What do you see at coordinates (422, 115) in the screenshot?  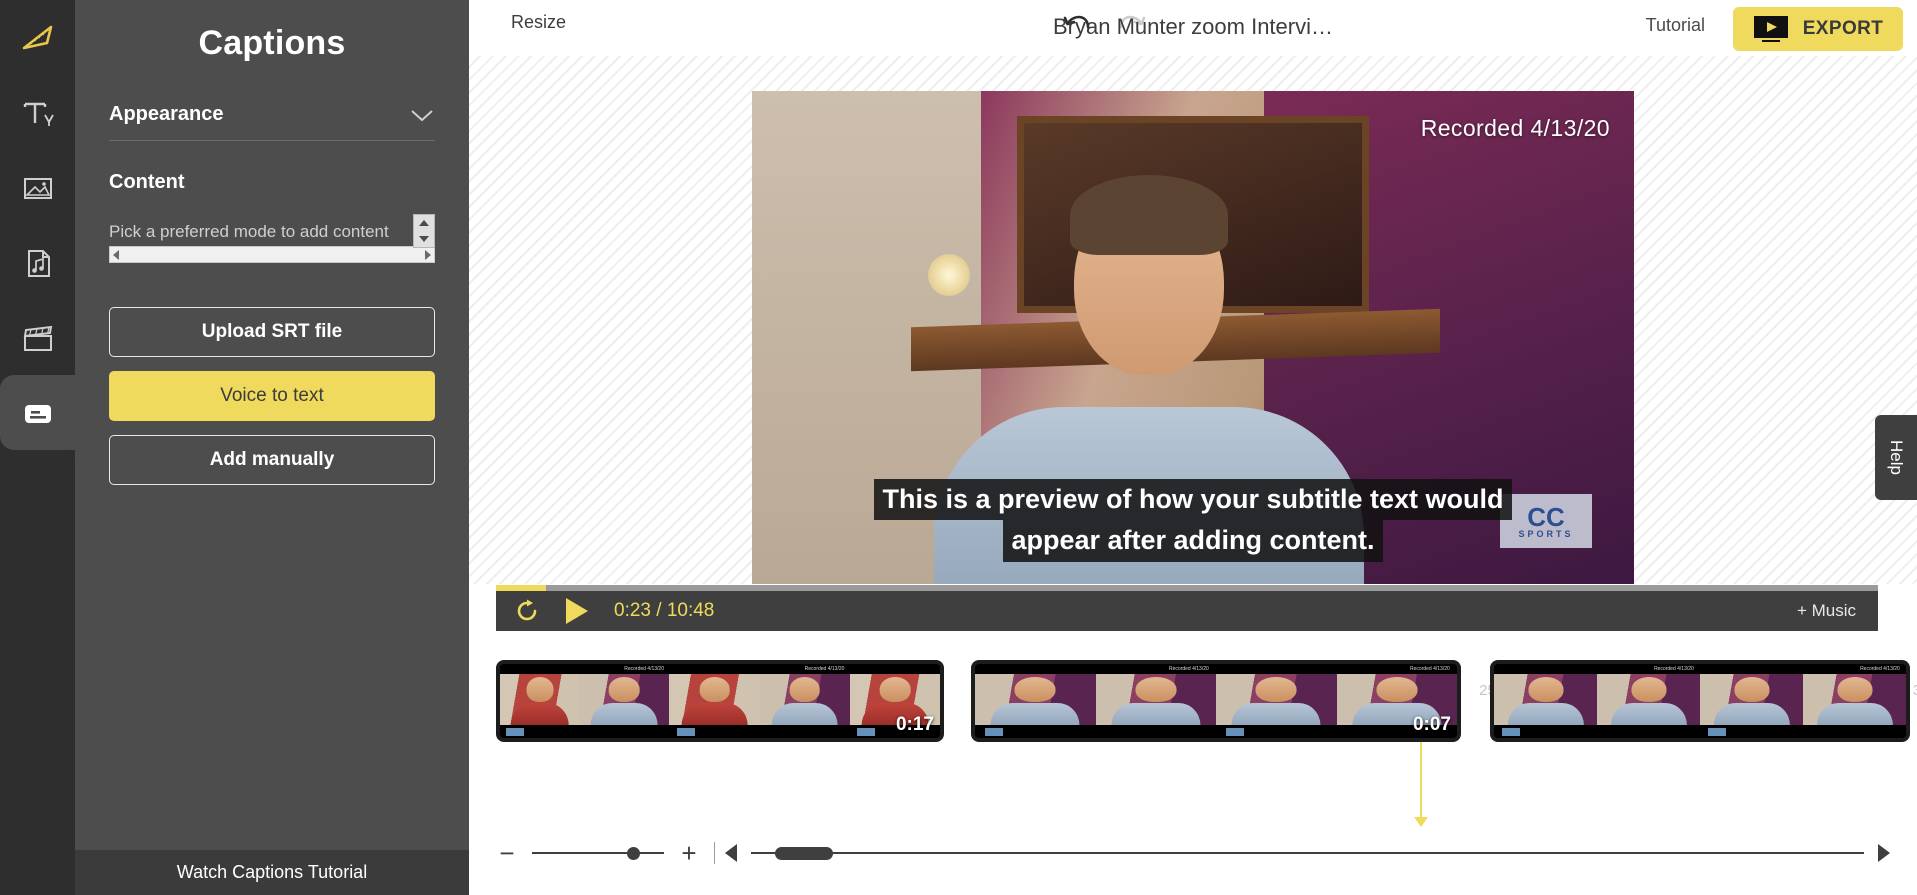 I see `chevron-down-icon` at bounding box center [422, 115].